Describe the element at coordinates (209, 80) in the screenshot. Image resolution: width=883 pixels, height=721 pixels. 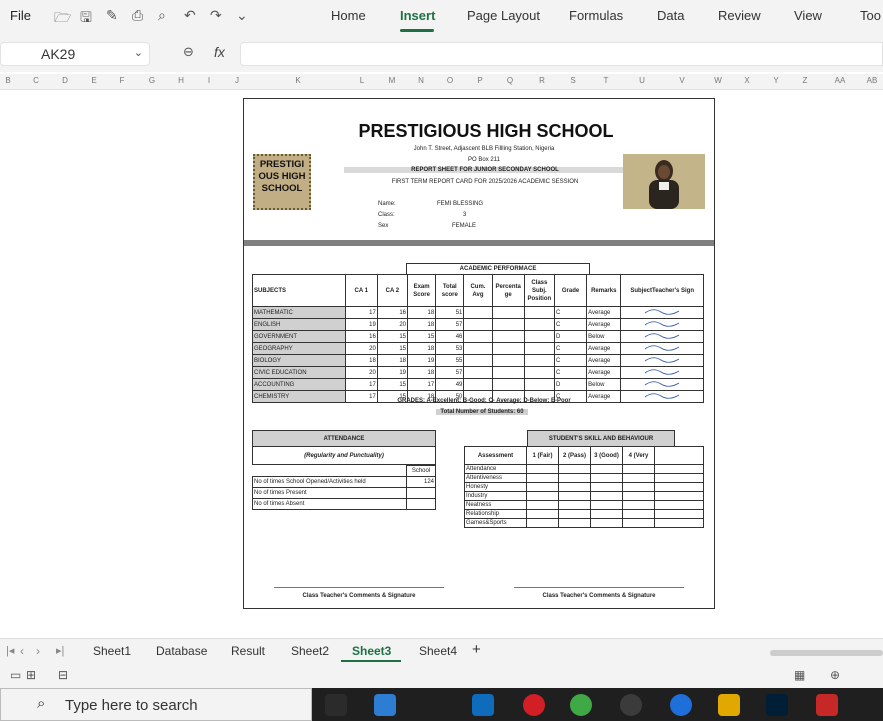
I see `column-header: I` at that location.